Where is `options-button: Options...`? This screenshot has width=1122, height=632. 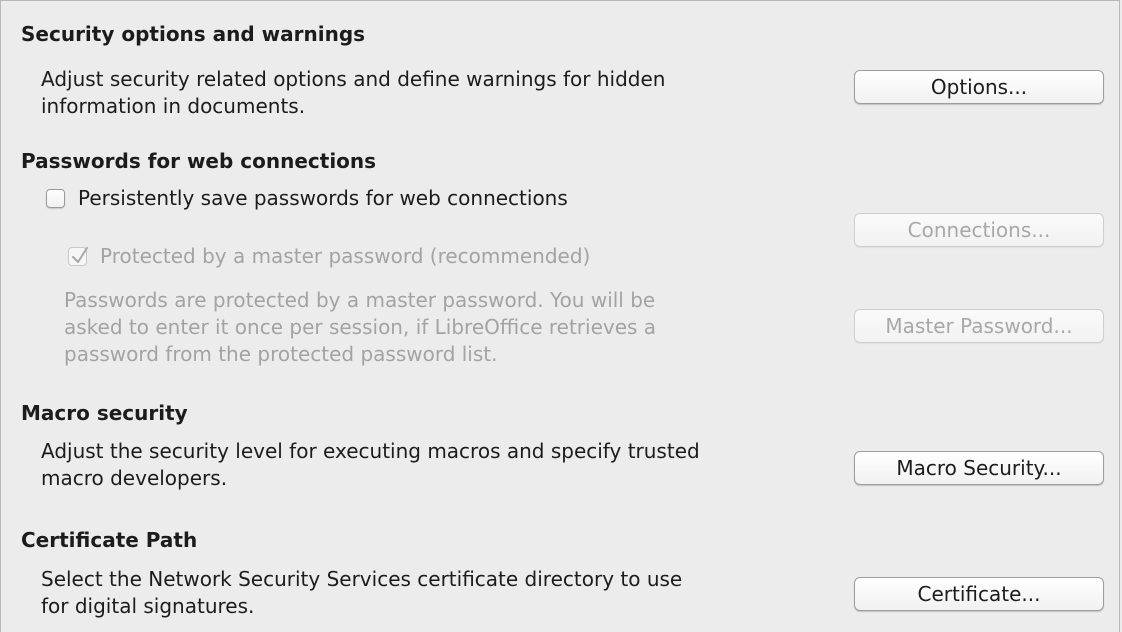
options-button: Options... is located at coordinates (979, 87).